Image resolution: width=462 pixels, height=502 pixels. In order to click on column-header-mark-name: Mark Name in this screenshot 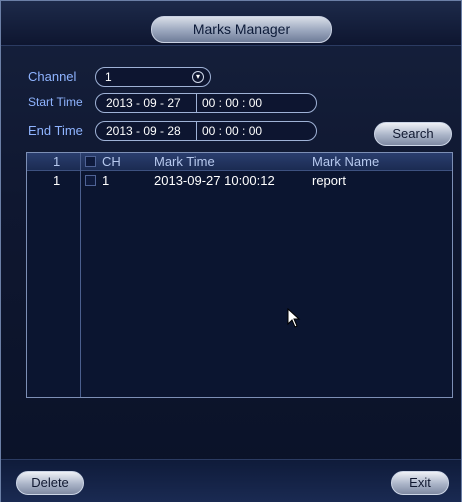, I will do `click(345, 161)`.